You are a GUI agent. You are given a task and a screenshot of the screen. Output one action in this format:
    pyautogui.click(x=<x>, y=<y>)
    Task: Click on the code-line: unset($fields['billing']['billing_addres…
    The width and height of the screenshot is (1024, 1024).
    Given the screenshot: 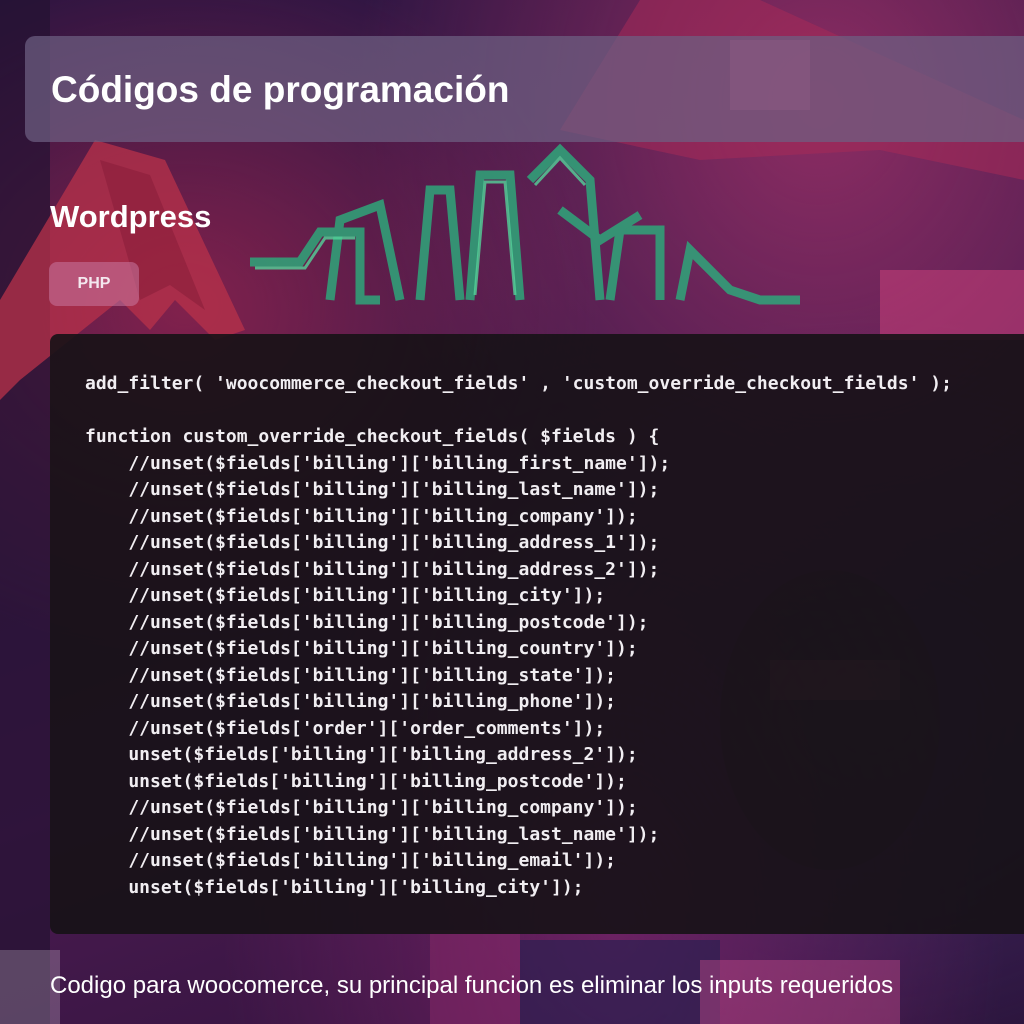 What is the action you would take?
    pyautogui.click(x=361, y=754)
    